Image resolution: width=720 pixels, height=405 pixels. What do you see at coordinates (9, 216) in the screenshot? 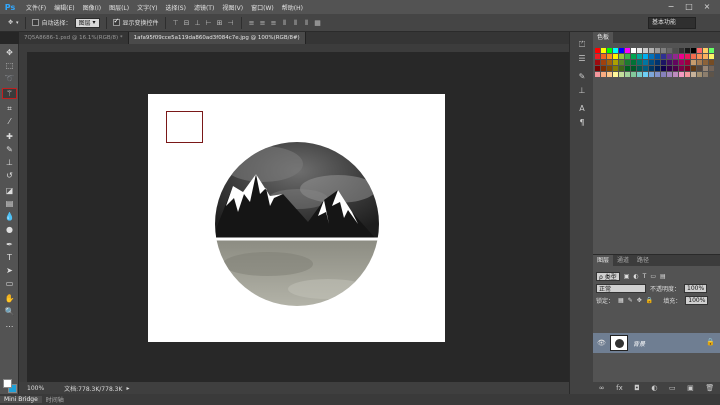
I see `blur-tool-icon: 💧` at bounding box center [9, 216].